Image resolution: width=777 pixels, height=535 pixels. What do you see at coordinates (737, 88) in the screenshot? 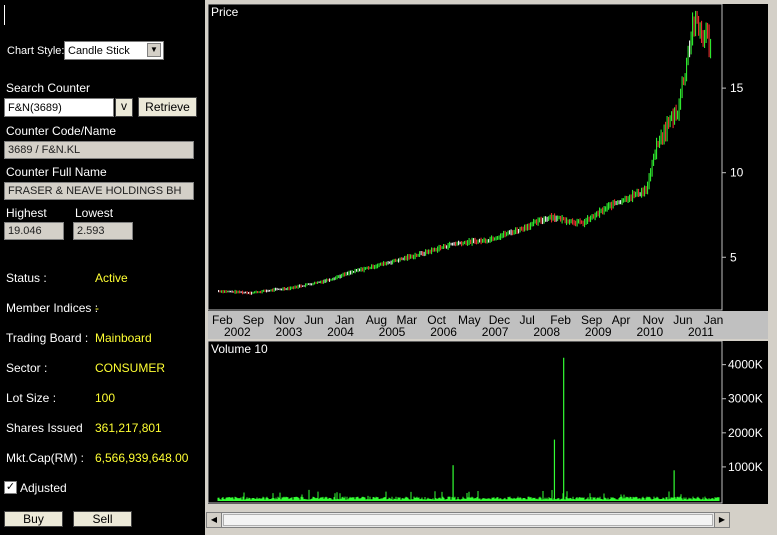
I see `price-ytick-label: 15` at bounding box center [737, 88].